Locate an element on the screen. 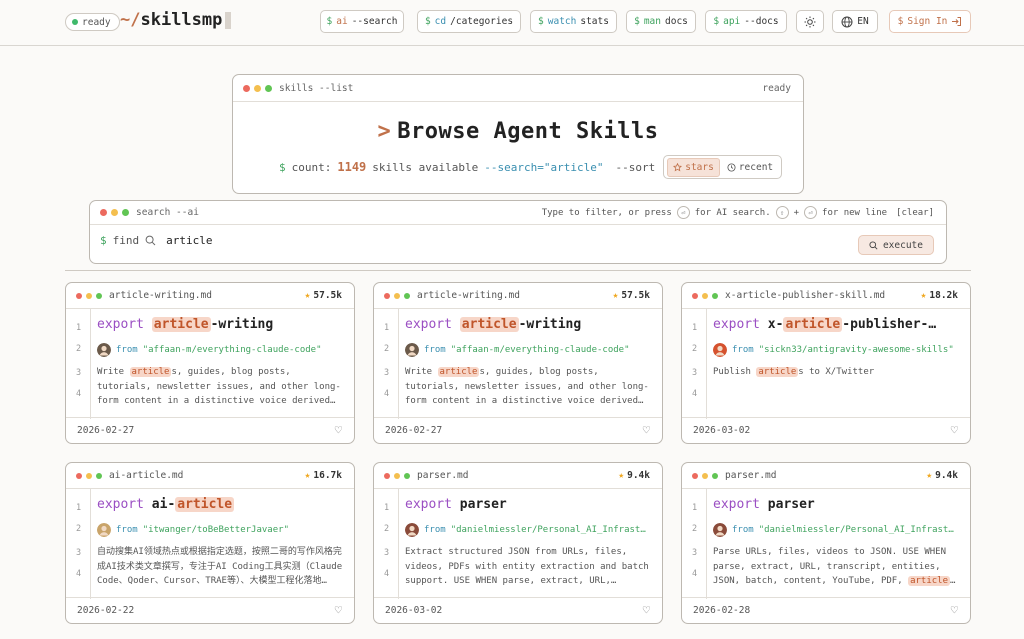  language-button: EN is located at coordinates (855, 21).